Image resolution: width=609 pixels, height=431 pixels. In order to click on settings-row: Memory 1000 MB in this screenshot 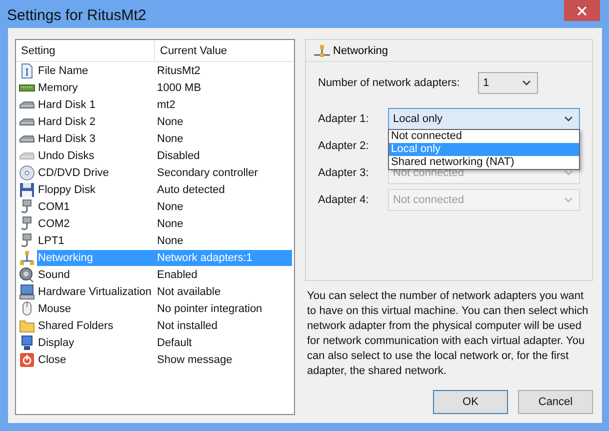, I will do `click(164, 88)`.